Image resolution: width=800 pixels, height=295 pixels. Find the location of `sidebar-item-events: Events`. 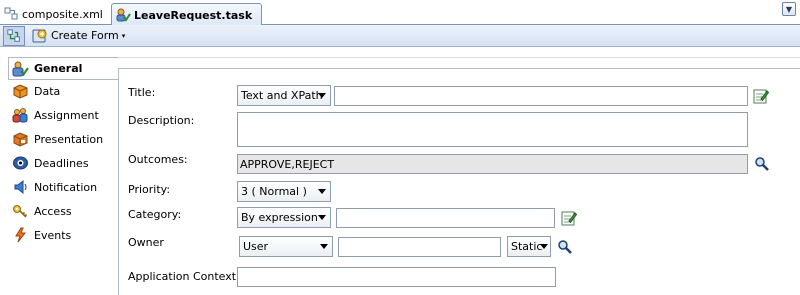

sidebar-item-events: Events is located at coordinates (41, 235).